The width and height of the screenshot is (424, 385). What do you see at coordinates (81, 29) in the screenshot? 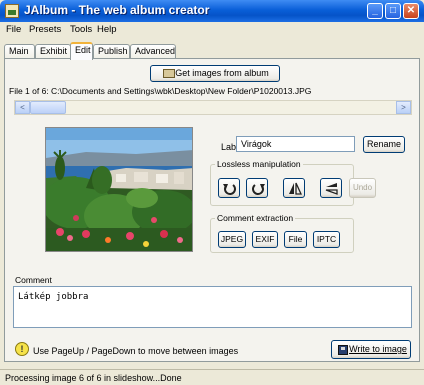
I see `menu-tools: Tools` at bounding box center [81, 29].